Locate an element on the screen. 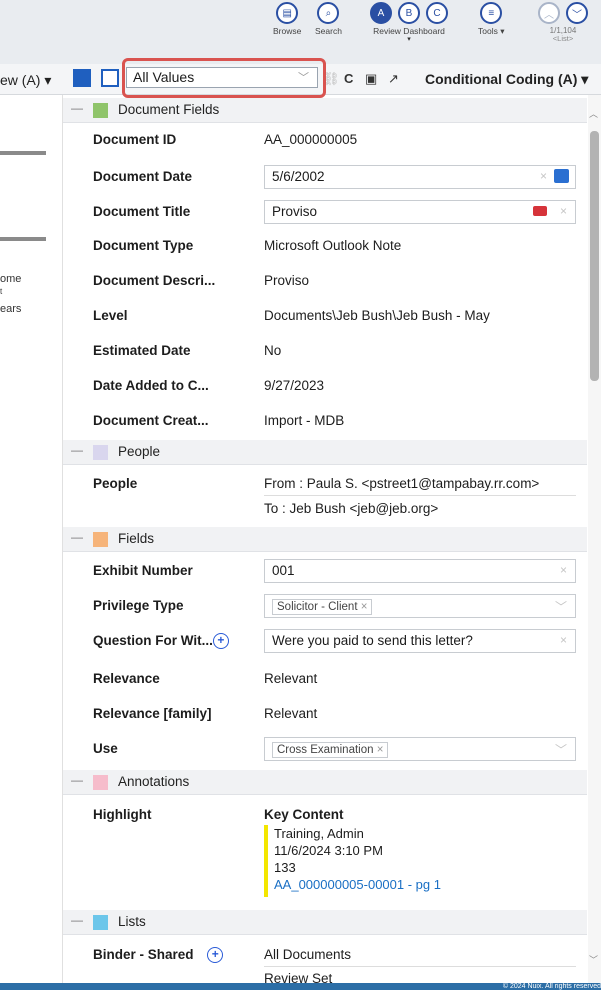  section-people: — People is located at coordinates (325, 452).